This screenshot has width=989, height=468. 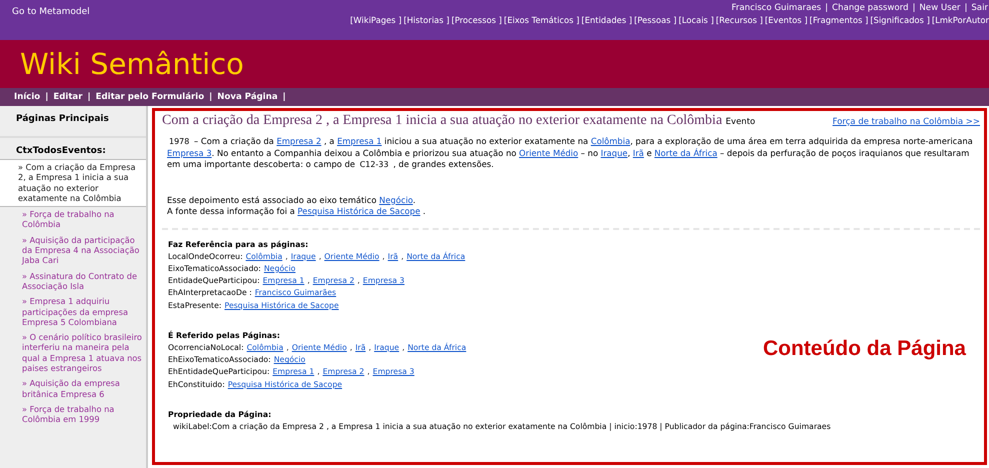 I want to click on text-link: Norte da África, so click(x=686, y=153).